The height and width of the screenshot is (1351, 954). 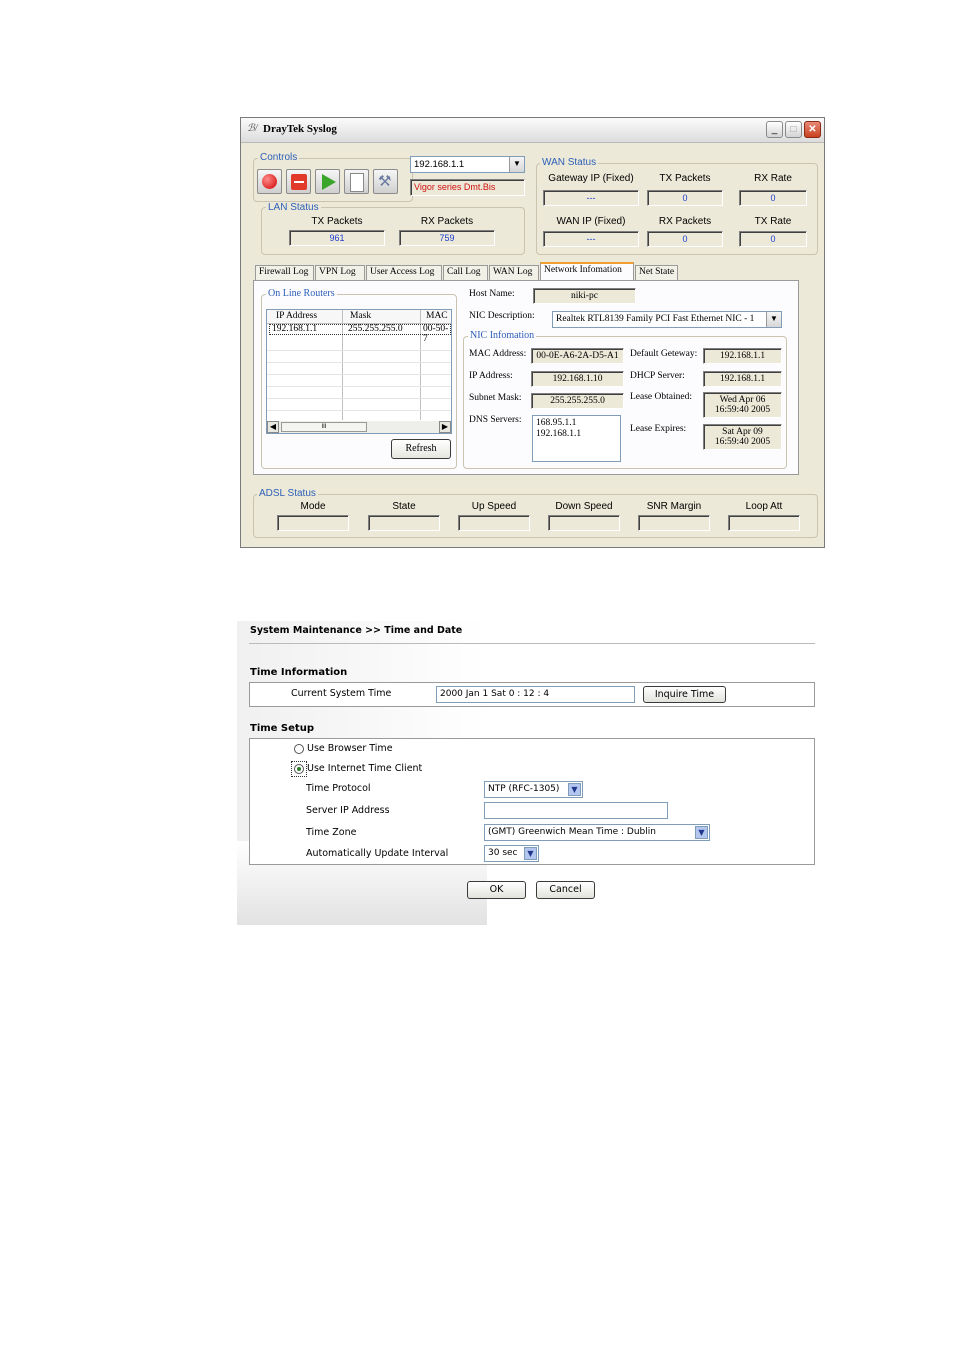 I want to click on use-internet-radio, so click(x=299, y=769).